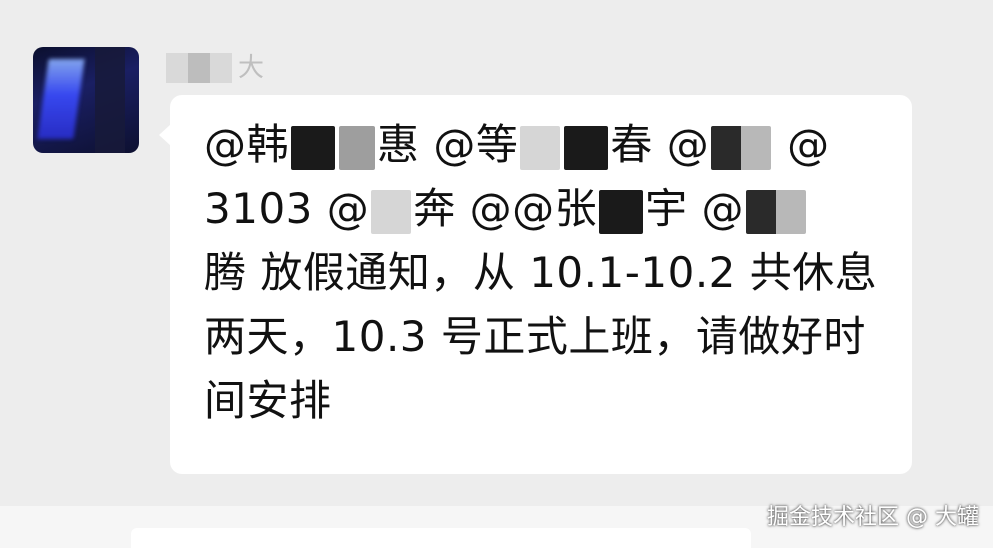 This screenshot has height=548, width=993. I want to click on mention-text: 春, so click(631, 144).